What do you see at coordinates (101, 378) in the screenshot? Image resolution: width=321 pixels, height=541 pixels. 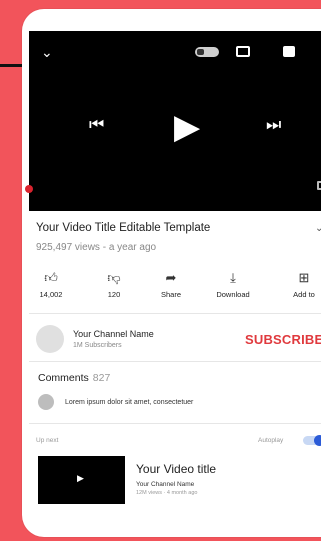 I see `comments-count: 827` at bounding box center [101, 378].